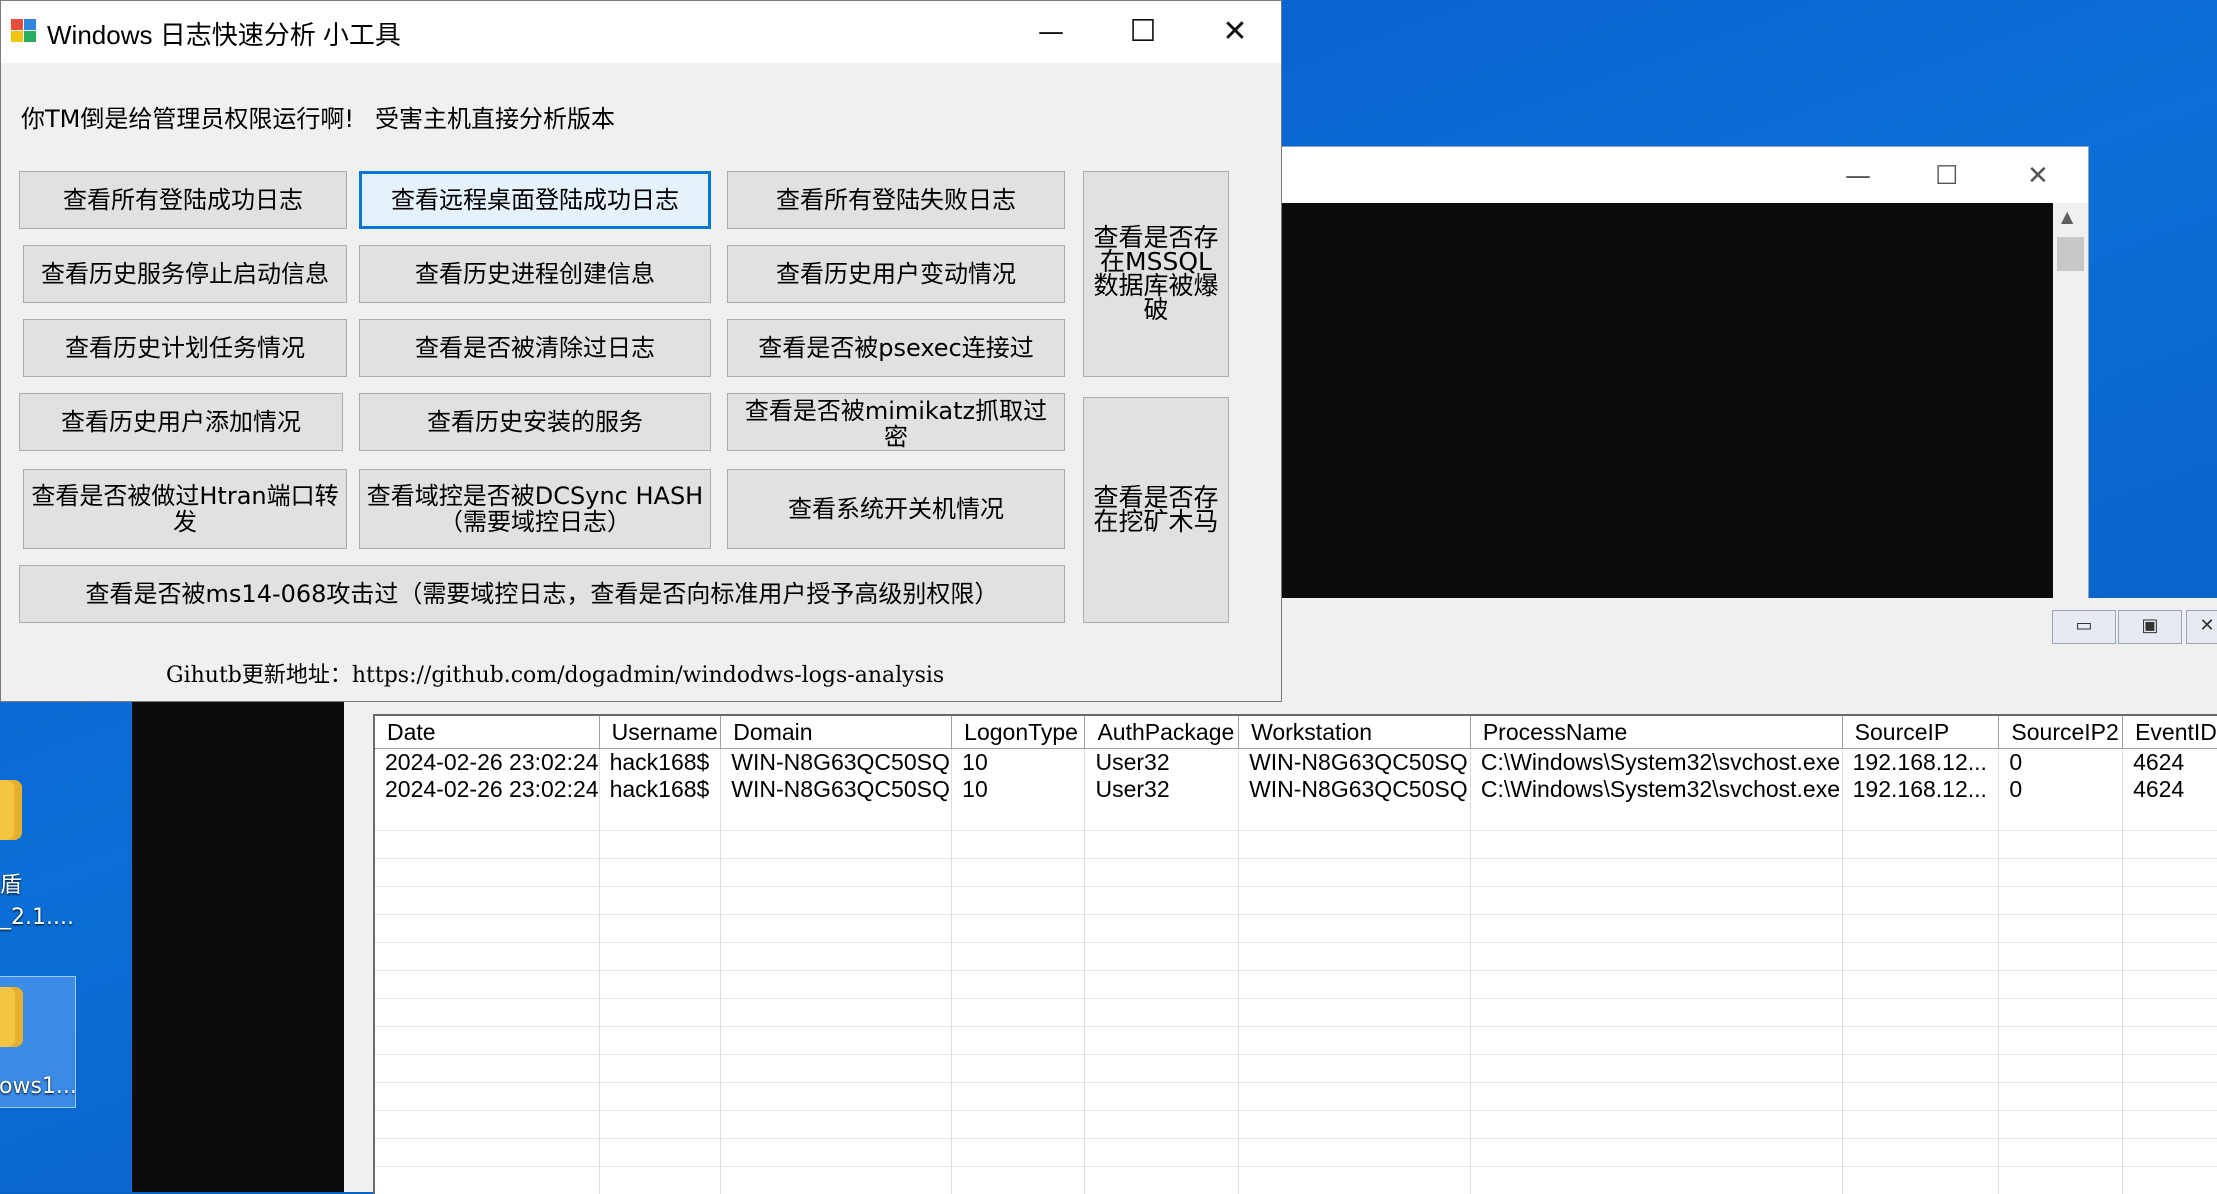 The height and width of the screenshot is (1194, 2217). What do you see at coordinates (896, 348) in the screenshot?
I see `psexec-button: 查看是否被psexec连接过` at bounding box center [896, 348].